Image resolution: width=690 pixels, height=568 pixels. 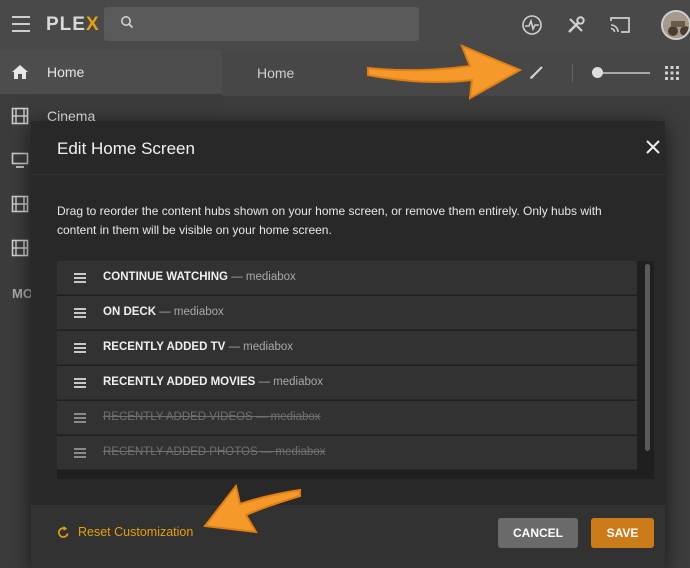 What do you see at coordinates (348, 536) in the screenshot?
I see `modal-footer: Reset Customization CANCEL SAVE` at bounding box center [348, 536].